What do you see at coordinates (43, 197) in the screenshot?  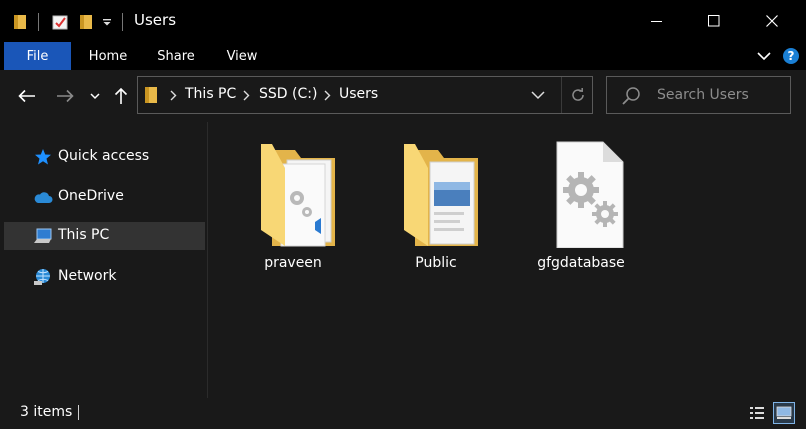 I see `cloud-icon` at bounding box center [43, 197].